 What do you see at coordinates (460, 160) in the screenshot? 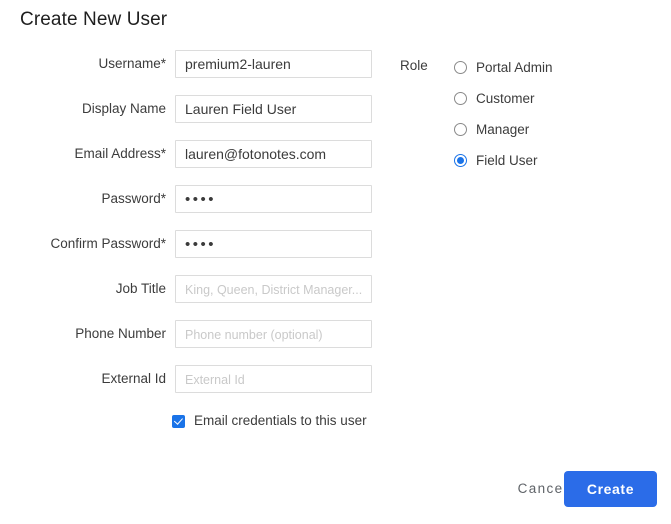
I see `radio-selected-icon` at bounding box center [460, 160].